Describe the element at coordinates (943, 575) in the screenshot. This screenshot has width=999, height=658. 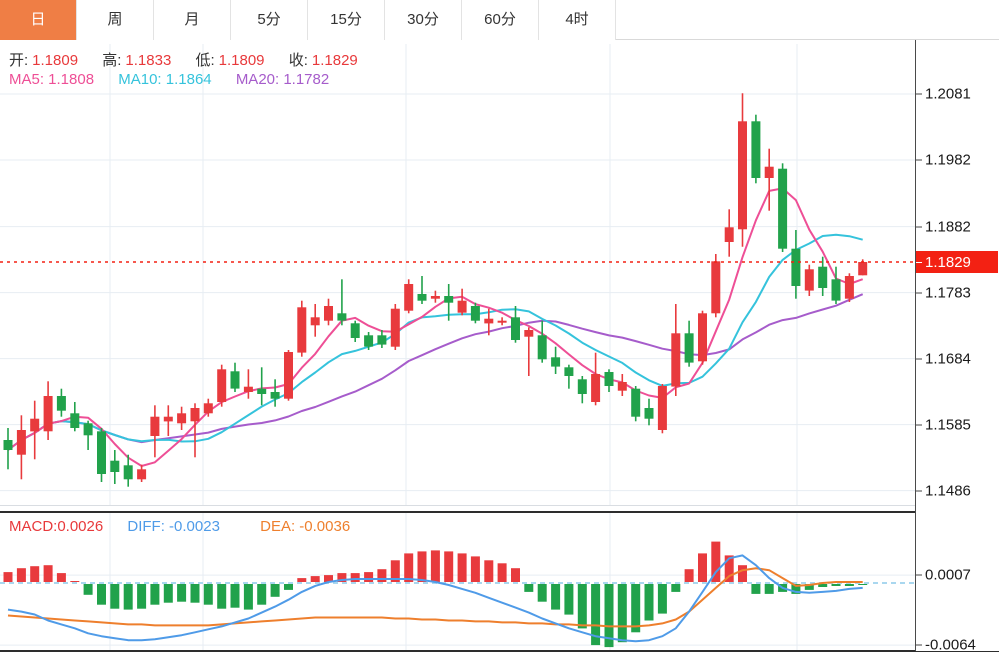
I see `macd-tick-label: 0.0007` at that location.